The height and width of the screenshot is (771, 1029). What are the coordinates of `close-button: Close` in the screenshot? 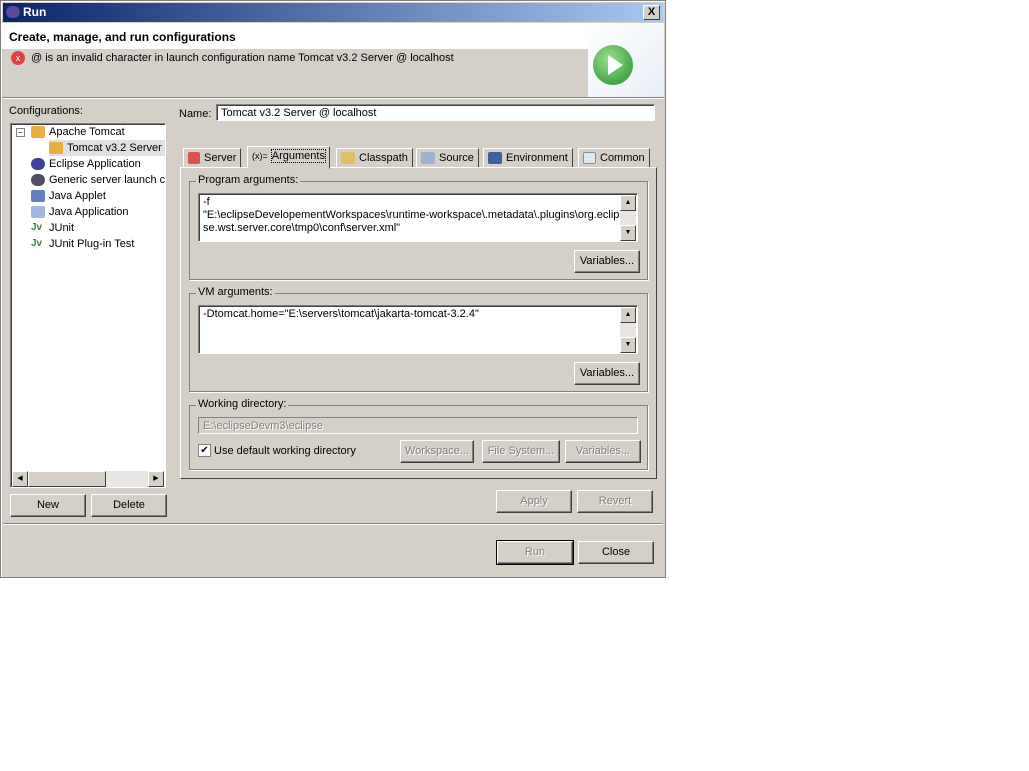 It's located at (616, 552).